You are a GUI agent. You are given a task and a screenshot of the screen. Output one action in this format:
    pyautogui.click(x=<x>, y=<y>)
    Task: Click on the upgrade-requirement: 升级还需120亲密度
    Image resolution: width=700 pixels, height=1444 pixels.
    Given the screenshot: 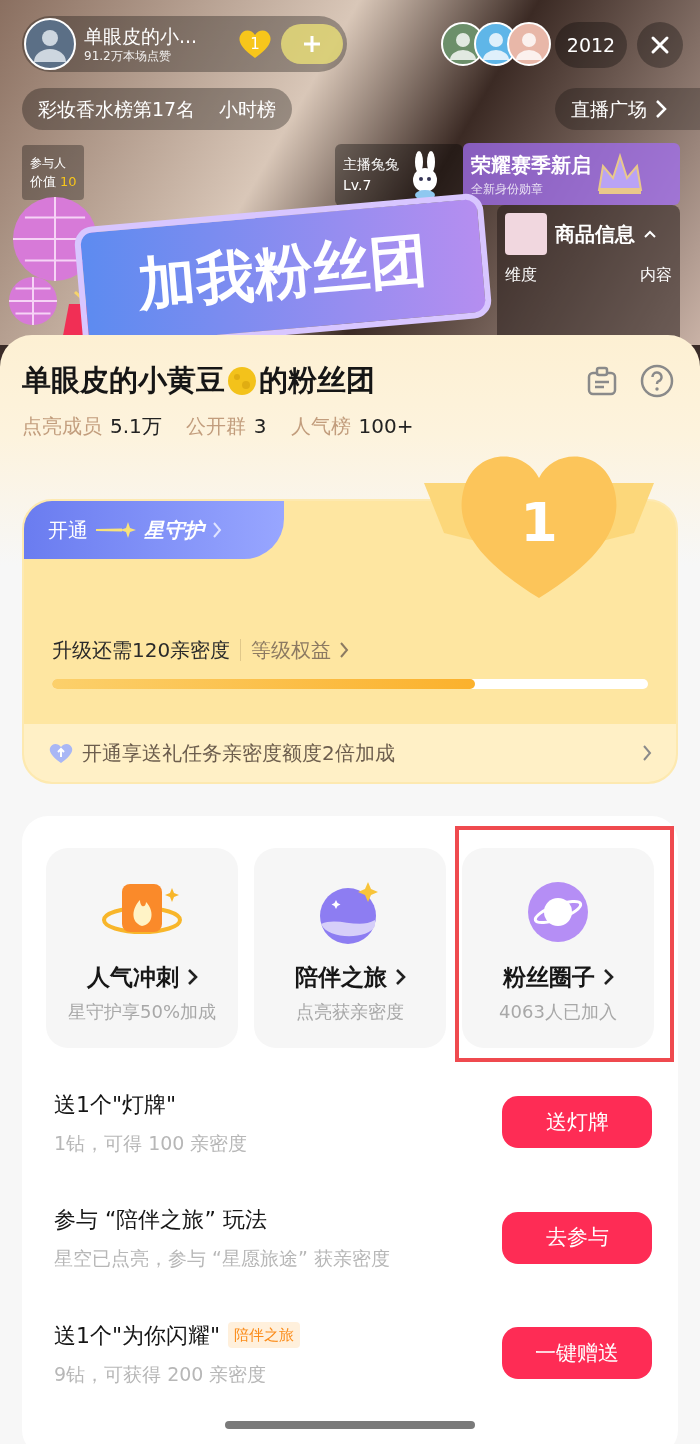 What is the action you would take?
    pyautogui.click(x=141, y=650)
    